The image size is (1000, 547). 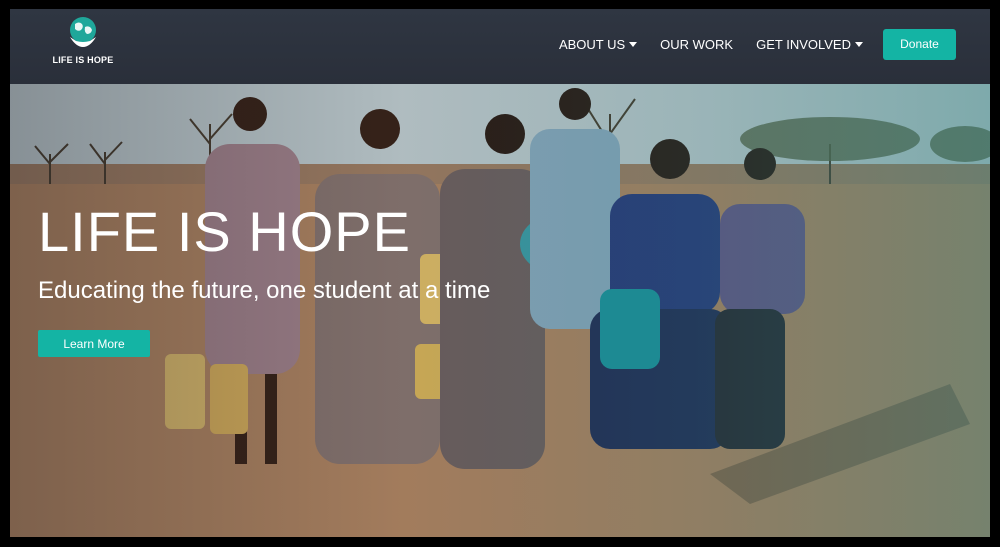 What do you see at coordinates (83, 60) in the screenshot?
I see `brand-name: LIFE IS HOPE` at bounding box center [83, 60].